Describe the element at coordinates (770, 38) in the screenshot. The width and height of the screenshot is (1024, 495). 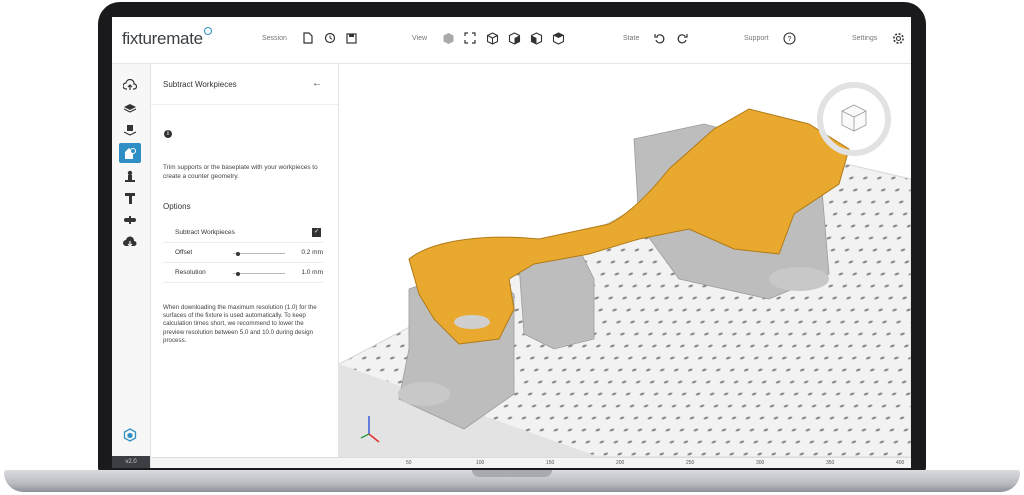
I see `support-group: Support ?` at that location.